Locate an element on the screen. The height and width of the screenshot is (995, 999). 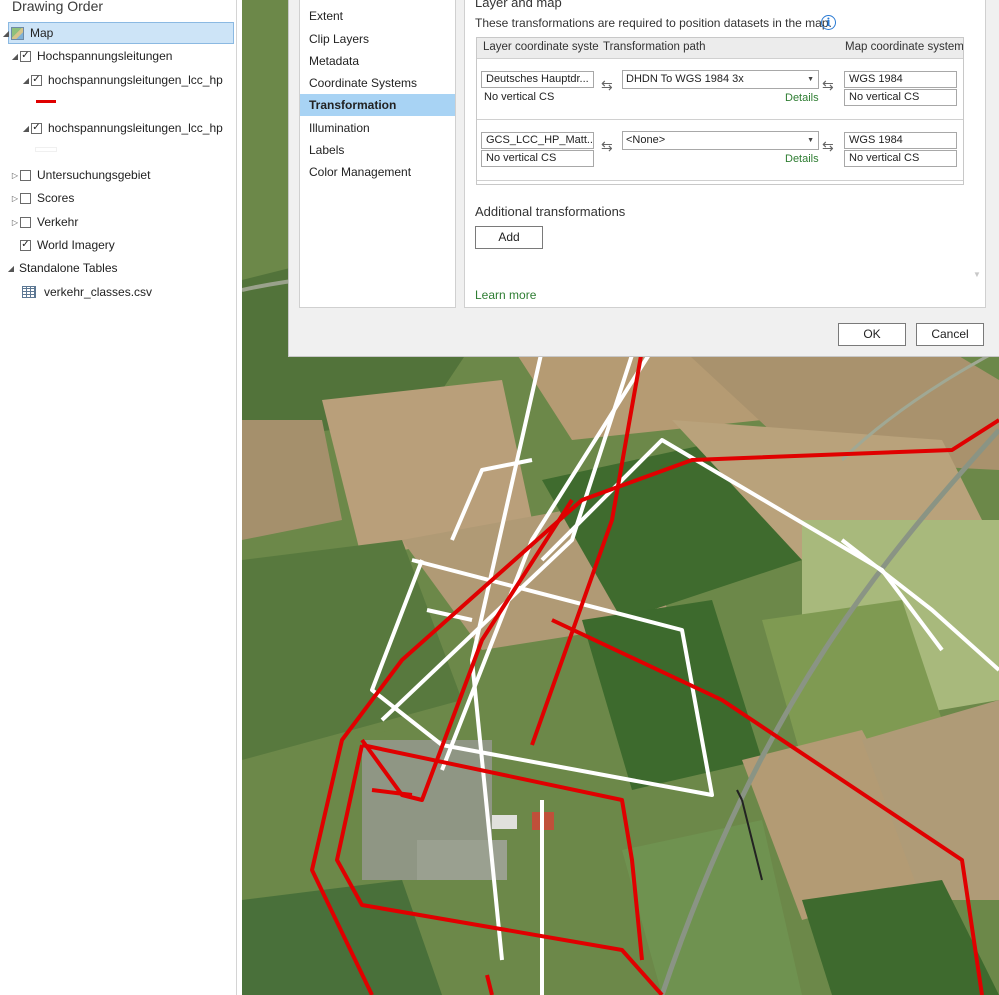
transformation-path-dropdown: DHDN To WGS 1984 3x ▼ is located at coordinates (720, 79).